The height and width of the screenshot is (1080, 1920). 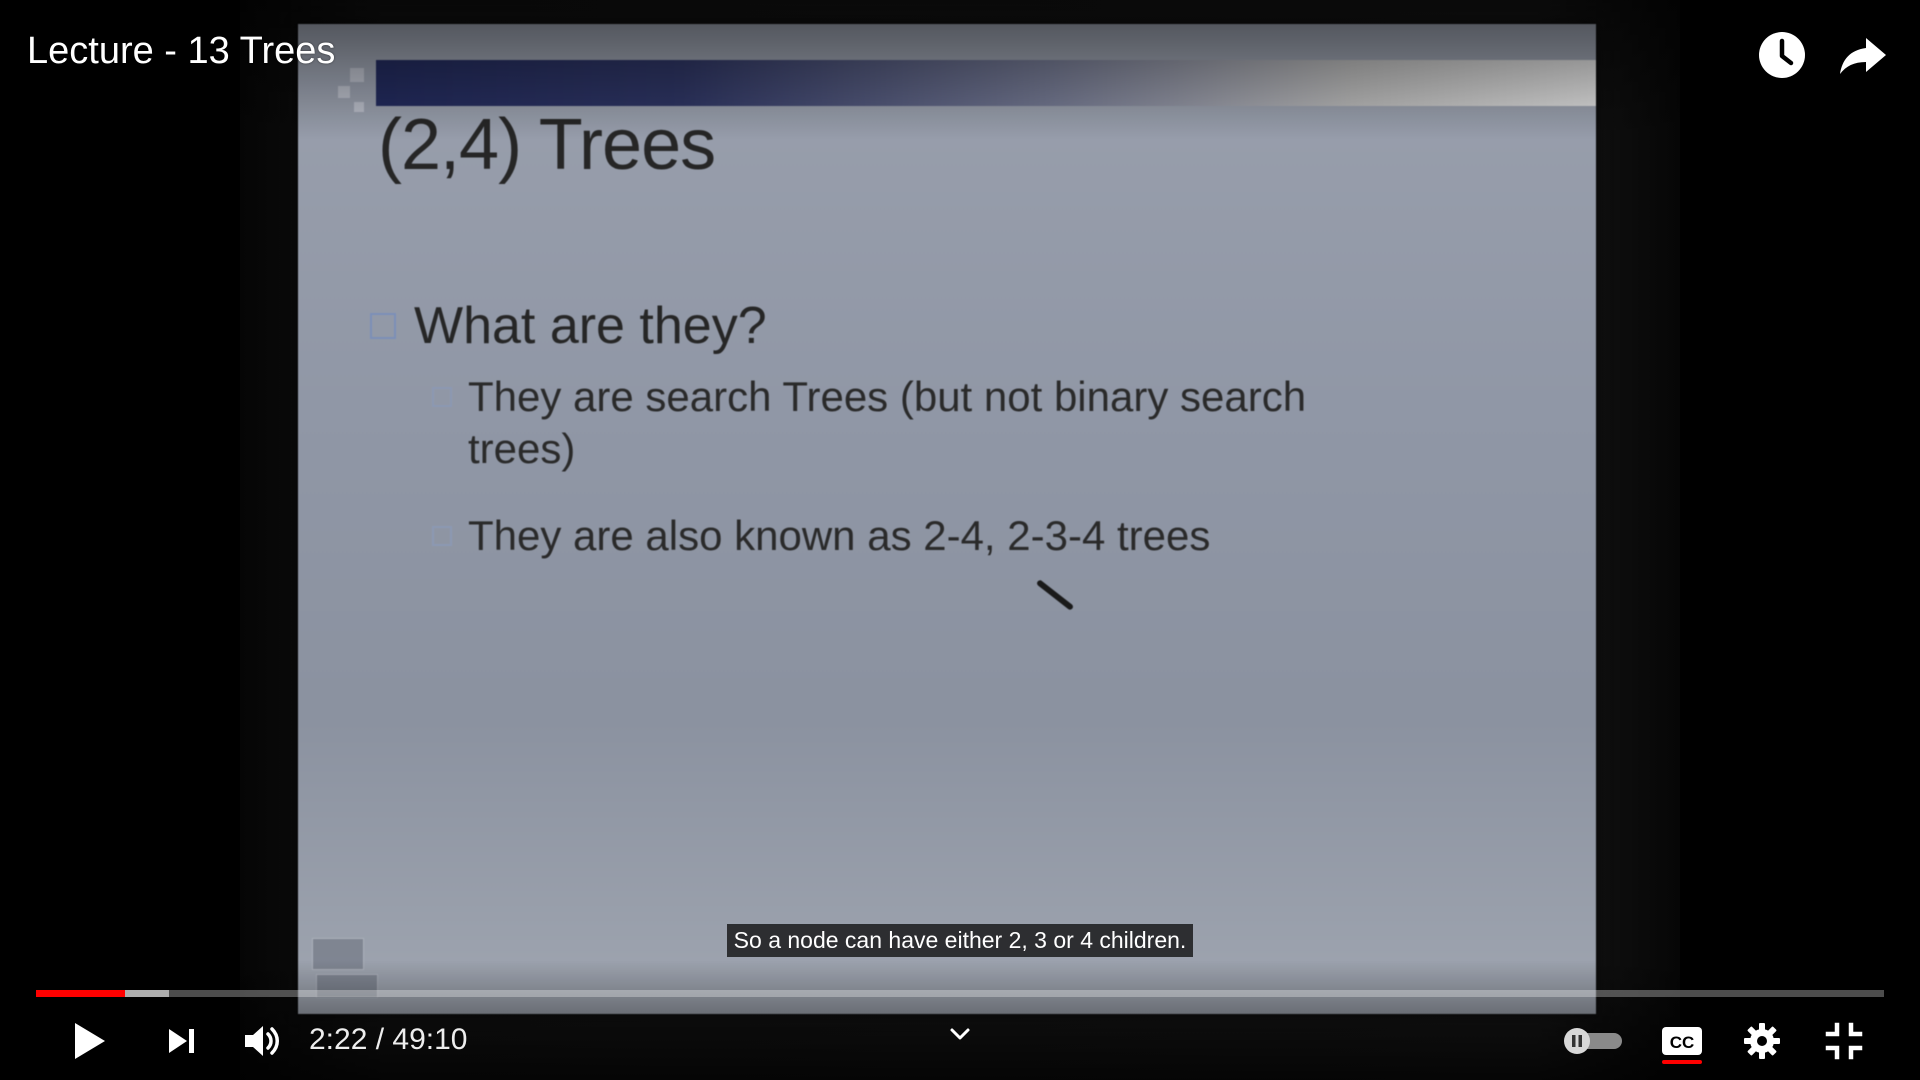 What do you see at coordinates (1682, 1062) in the screenshot?
I see `captions-active-indicator` at bounding box center [1682, 1062].